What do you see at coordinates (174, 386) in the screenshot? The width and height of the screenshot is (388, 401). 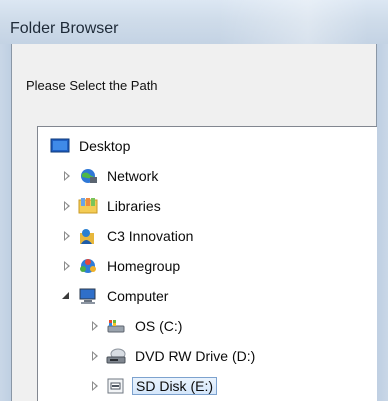 I see `tree-item-label: SD Disk (E:)` at bounding box center [174, 386].